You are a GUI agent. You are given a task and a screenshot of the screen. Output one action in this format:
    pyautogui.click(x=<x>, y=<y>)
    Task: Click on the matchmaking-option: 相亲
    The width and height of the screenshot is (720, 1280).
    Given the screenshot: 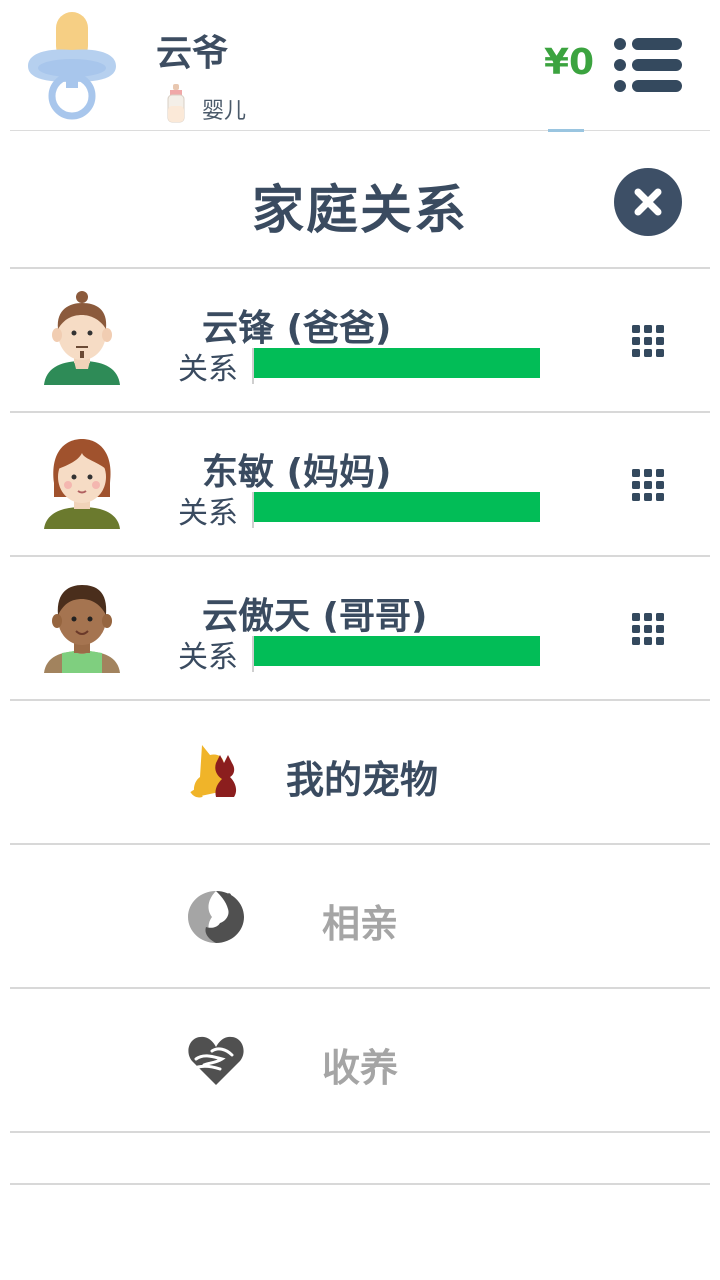 What is the action you would take?
    pyautogui.click(x=360, y=916)
    